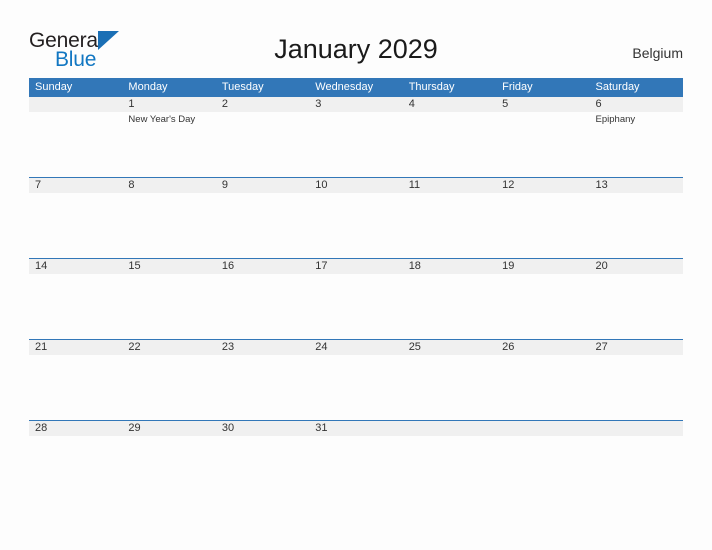  I want to click on weekday-header-tuesday: Tuesday, so click(242, 87).